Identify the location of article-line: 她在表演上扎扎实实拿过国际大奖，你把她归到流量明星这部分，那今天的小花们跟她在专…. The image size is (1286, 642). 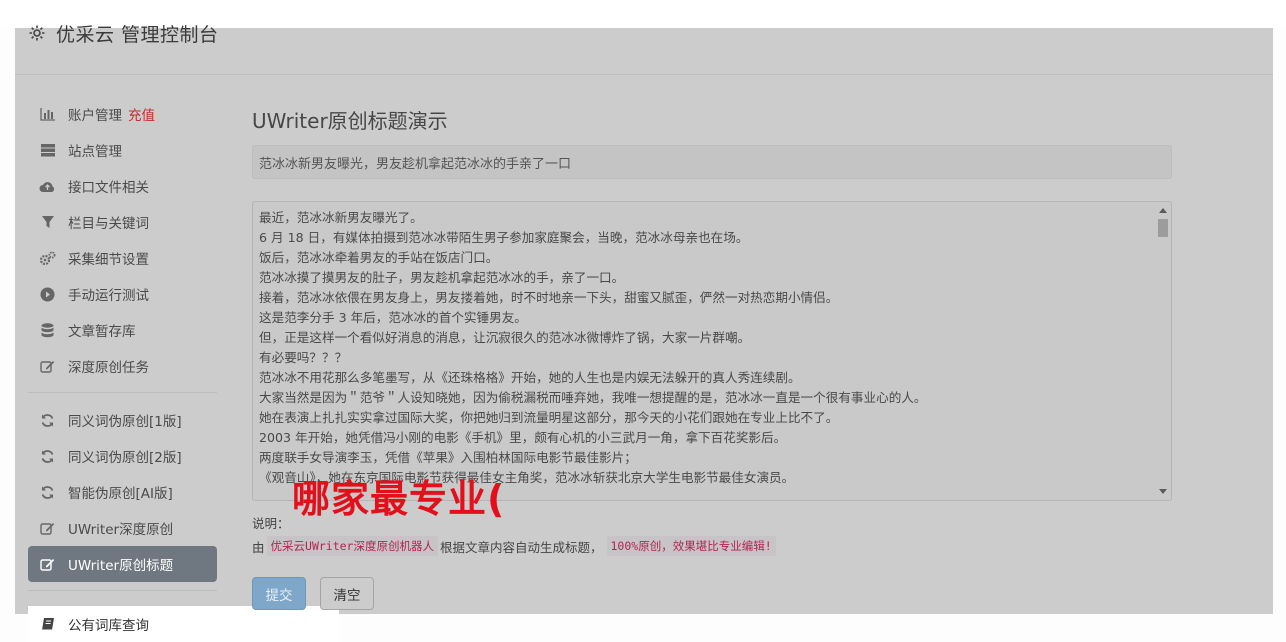
(549, 417).